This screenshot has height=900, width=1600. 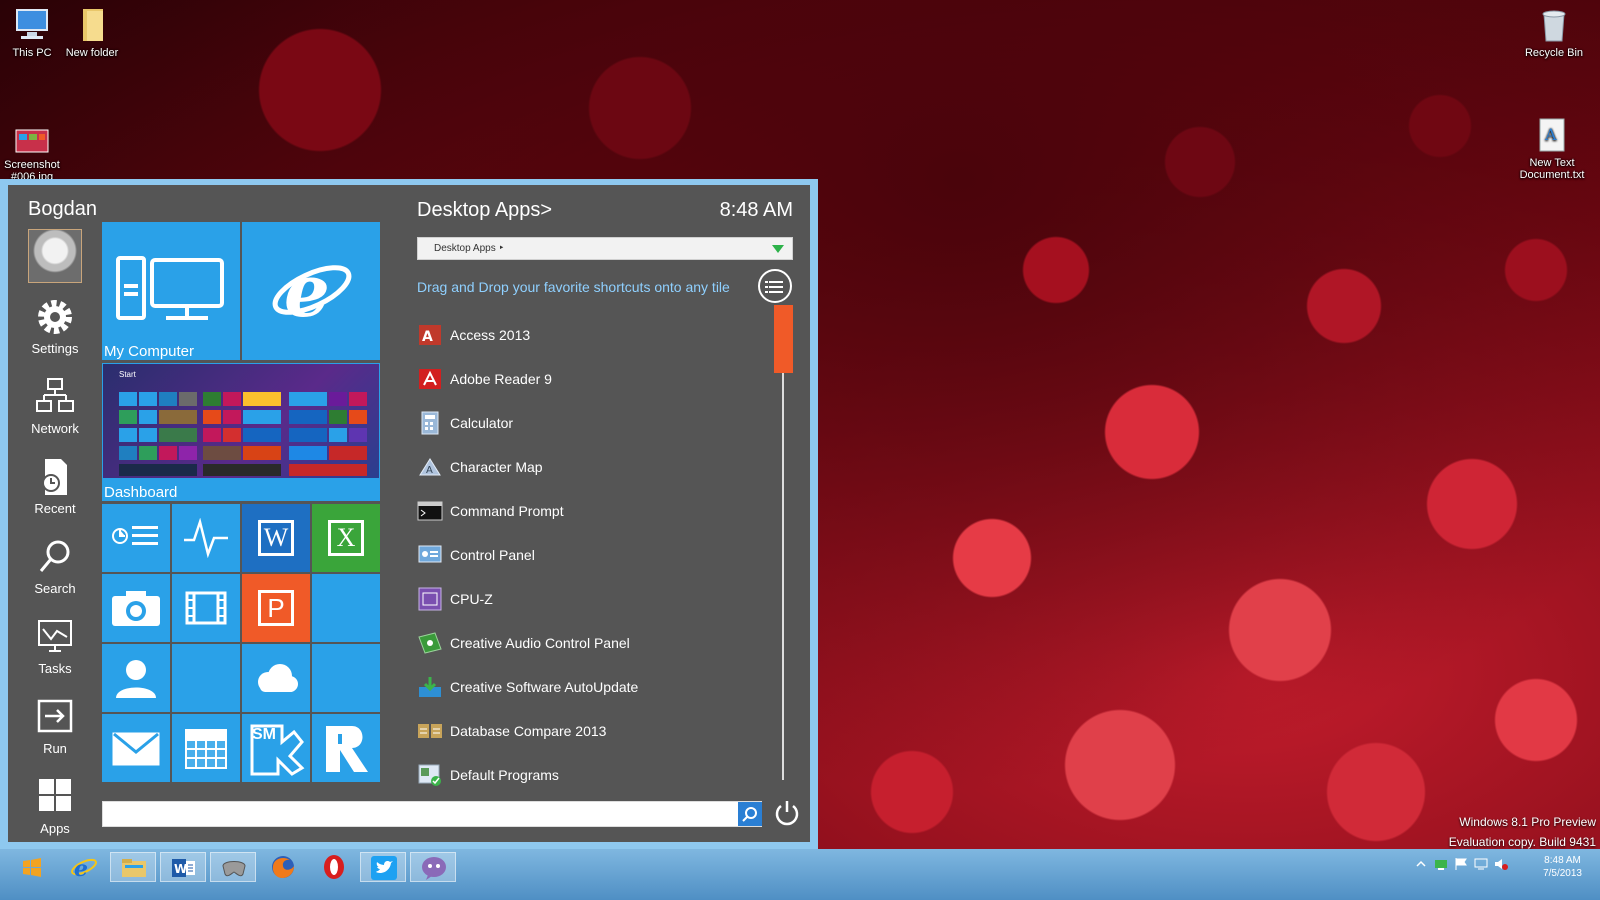 I want to click on default-programs-icon, so click(x=430, y=775).